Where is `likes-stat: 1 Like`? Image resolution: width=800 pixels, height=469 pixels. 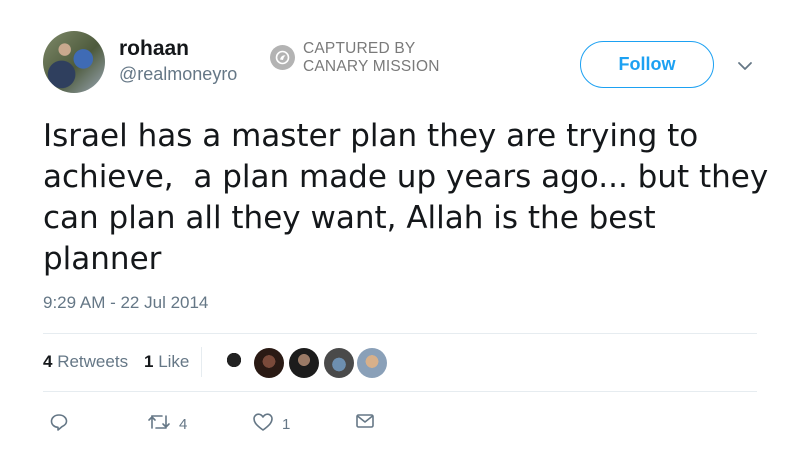 likes-stat: 1 Like is located at coordinates (166, 362).